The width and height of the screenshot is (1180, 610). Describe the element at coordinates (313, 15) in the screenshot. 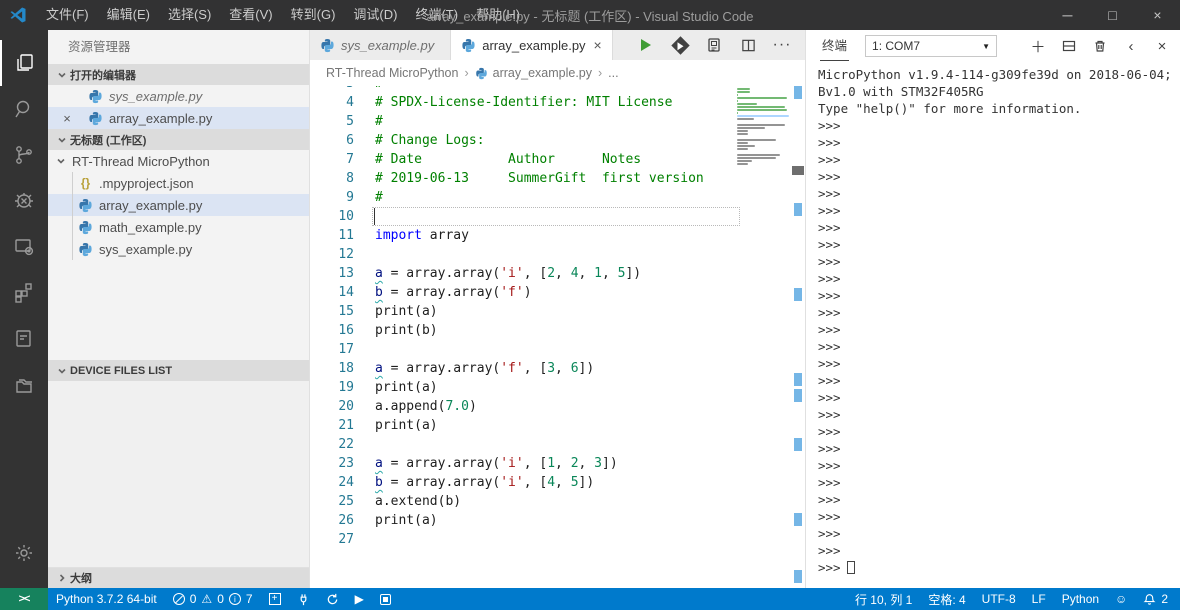

I see `menu-转到G: 转到(G)` at that location.